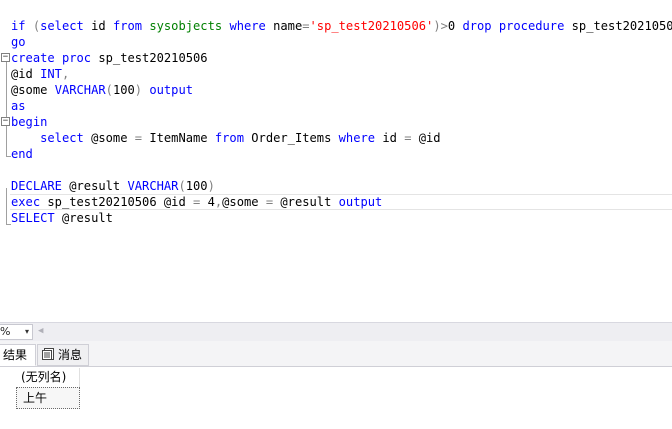 Image resolution: width=672 pixels, height=429 pixels. Describe the element at coordinates (40, 331) in the screenshot. I see `scroll-left-icon: ◀` at that location.